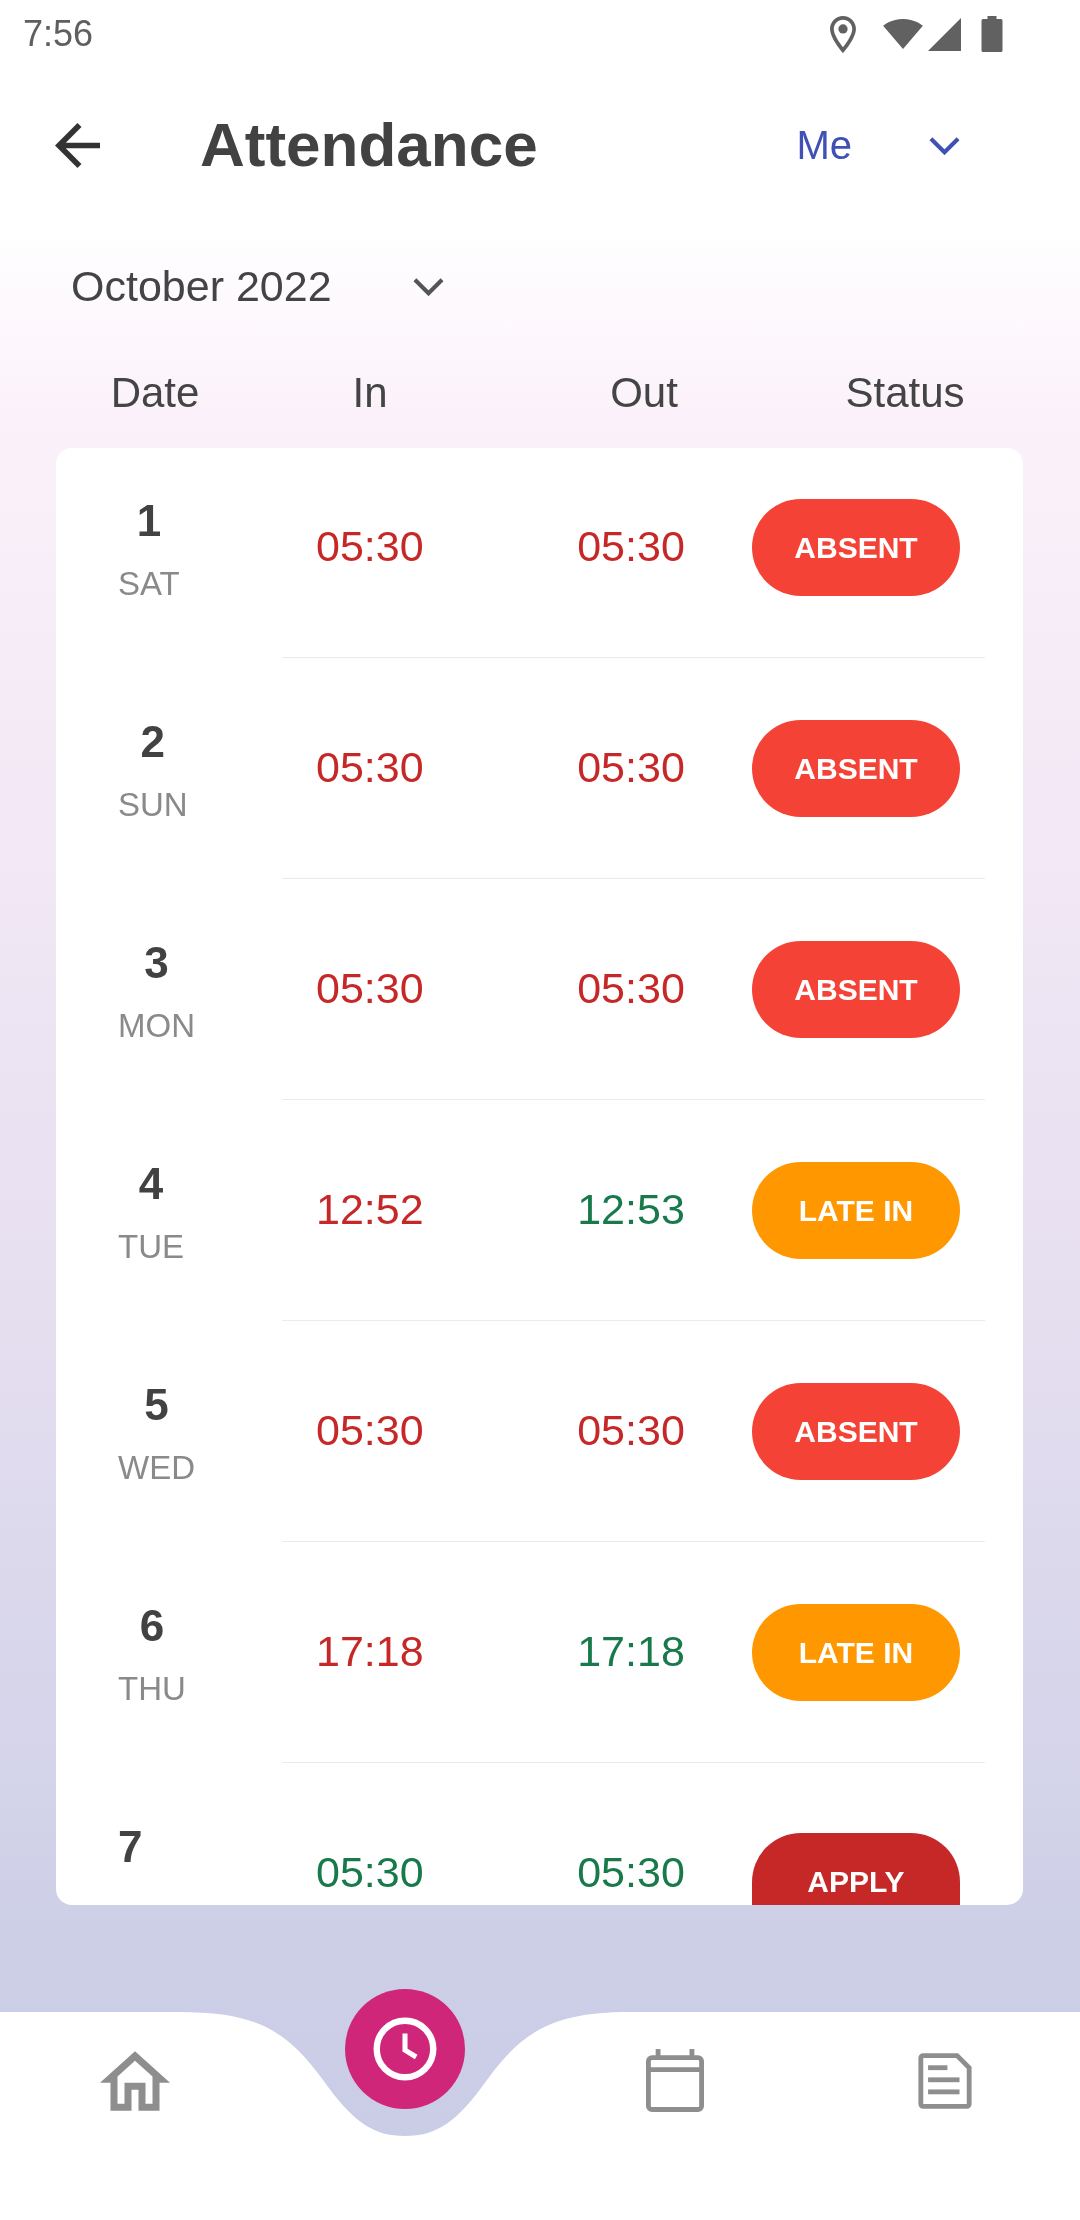 This screenshot has height=2220, width=1080. Describe the element at coordinates (369, 145) in the screenshot. I see `page-title: Attendance` at that location.